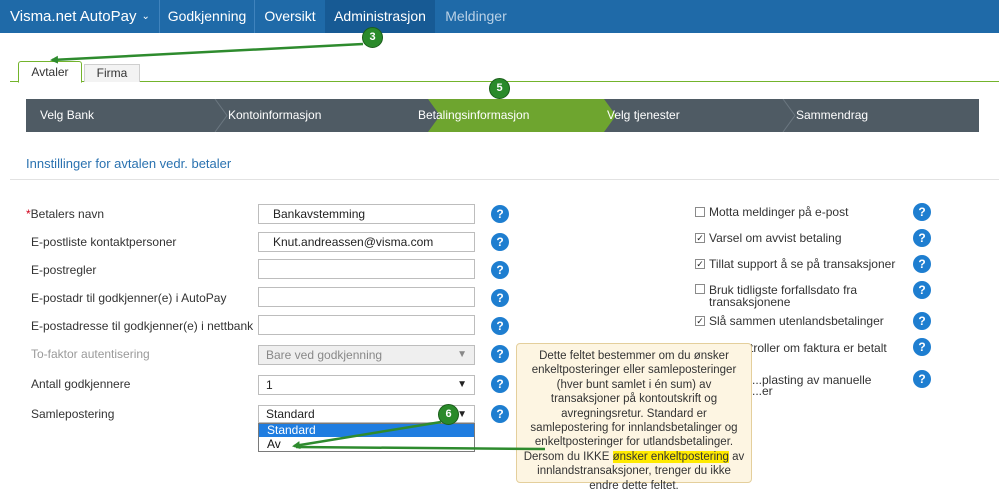 Image resolution: width=999 pixels, height=499 pixels. Describe the element at coordinates (372, 37) in the screenshot. I see `callout-badge-3: 3` at that location.